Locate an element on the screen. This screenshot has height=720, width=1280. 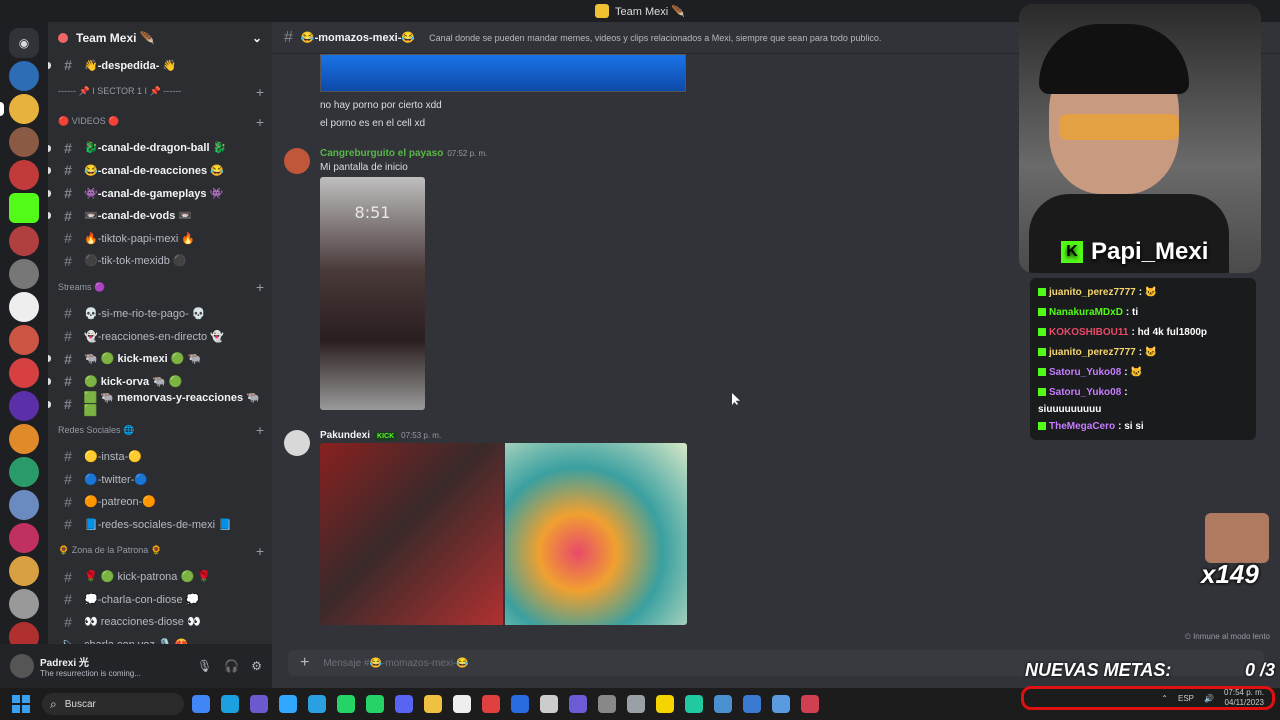
message-author: Cangreburguito el payaso 07:52 p. m. is located at coordinates (403, 153).